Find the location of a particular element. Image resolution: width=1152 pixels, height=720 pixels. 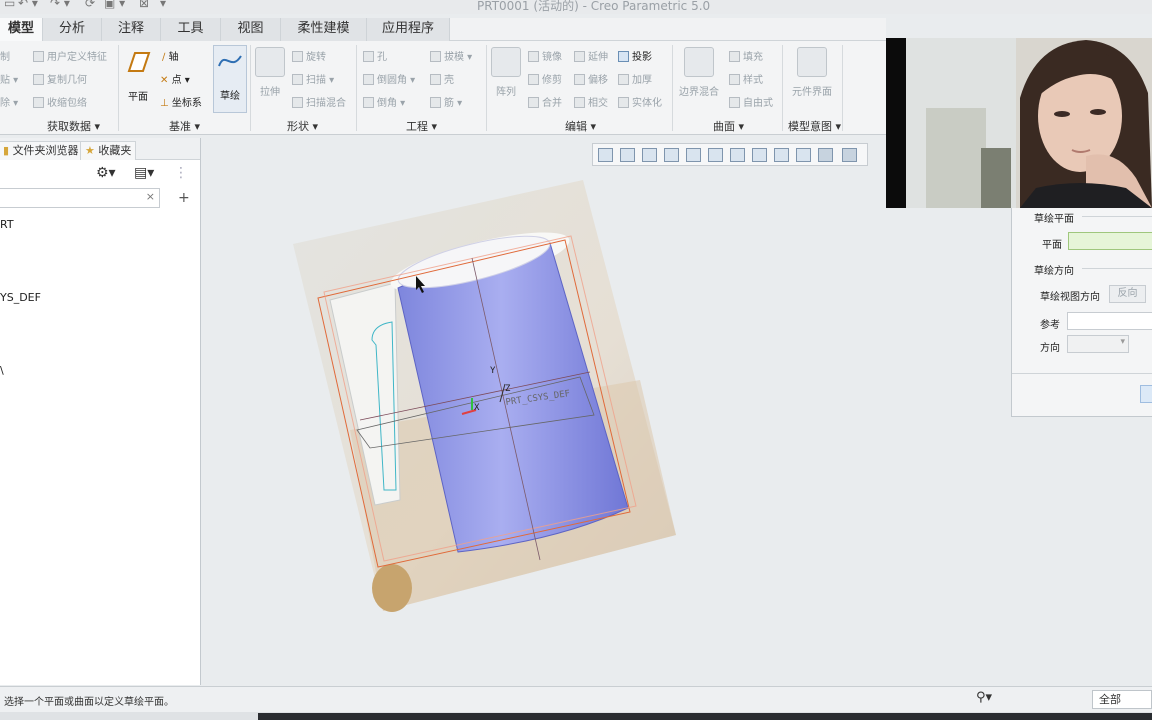

paste-button: 贴 ▾ is located at coordinates (9, 78).